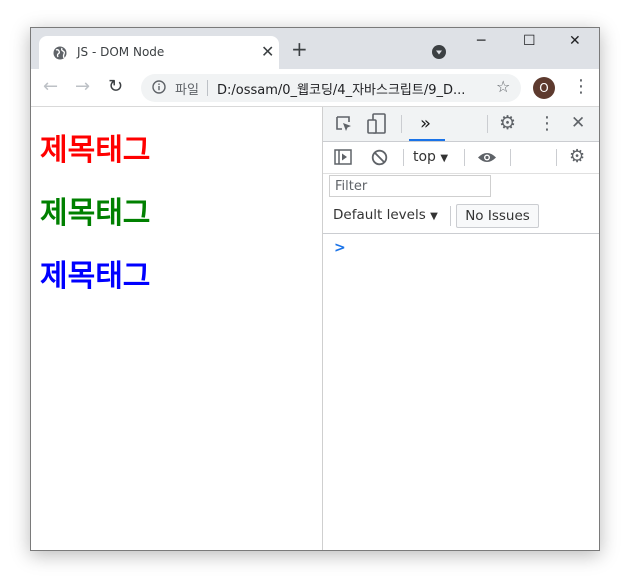 Image resolution: width=630 pixels, height=582 pixels. I want to click on console-filter-input, so click(410, 186).